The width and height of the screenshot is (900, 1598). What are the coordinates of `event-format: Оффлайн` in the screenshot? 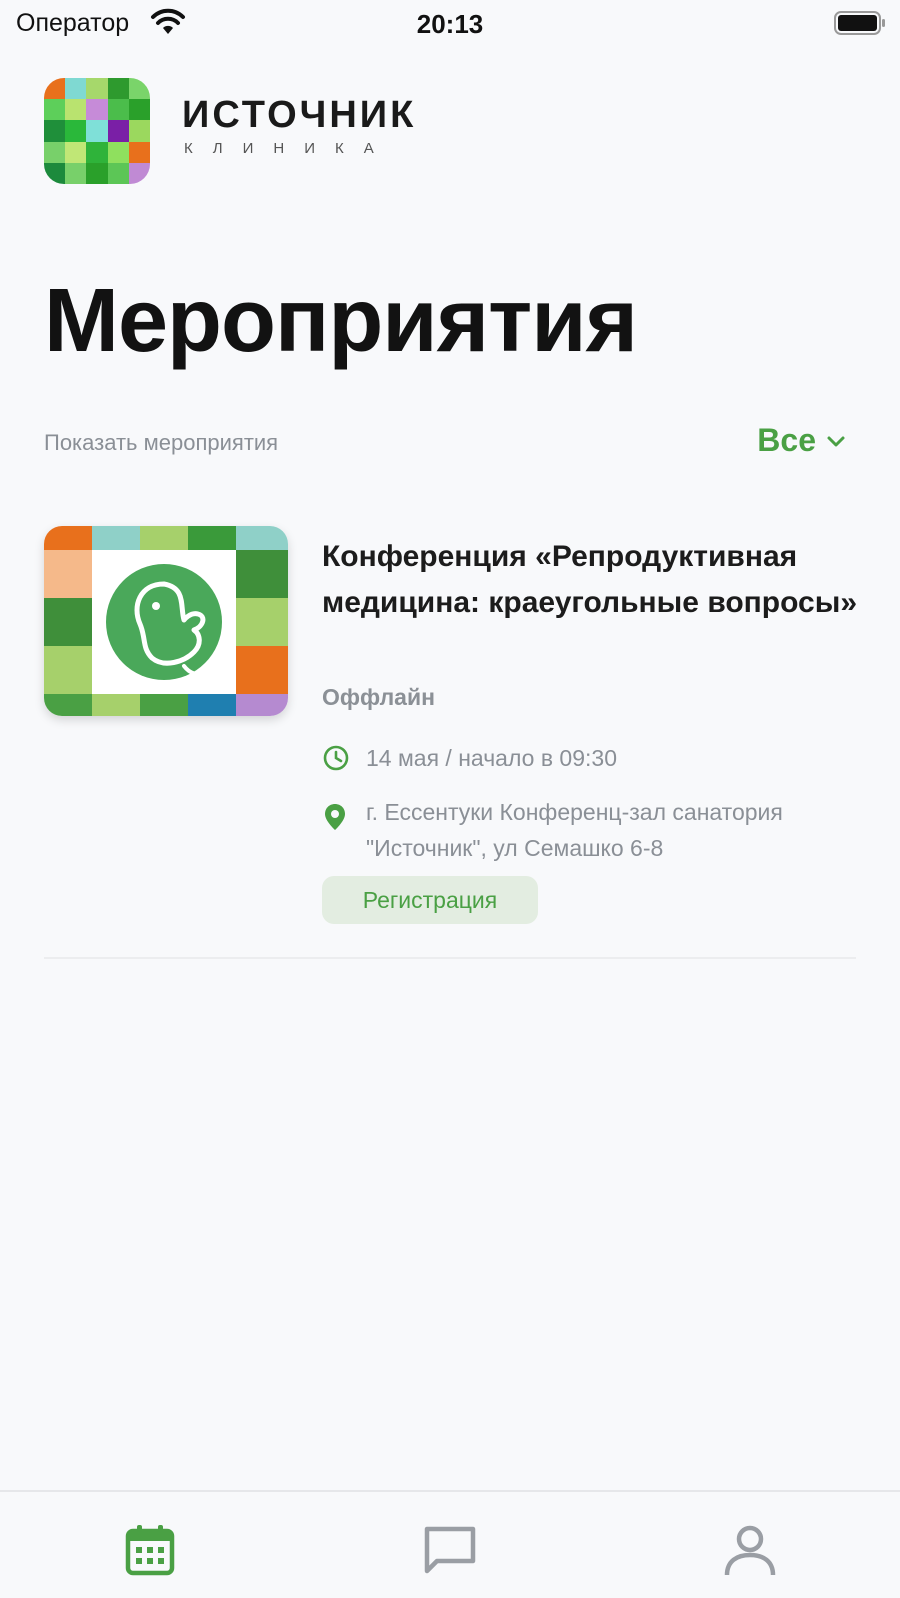 It's located at (379, 697).